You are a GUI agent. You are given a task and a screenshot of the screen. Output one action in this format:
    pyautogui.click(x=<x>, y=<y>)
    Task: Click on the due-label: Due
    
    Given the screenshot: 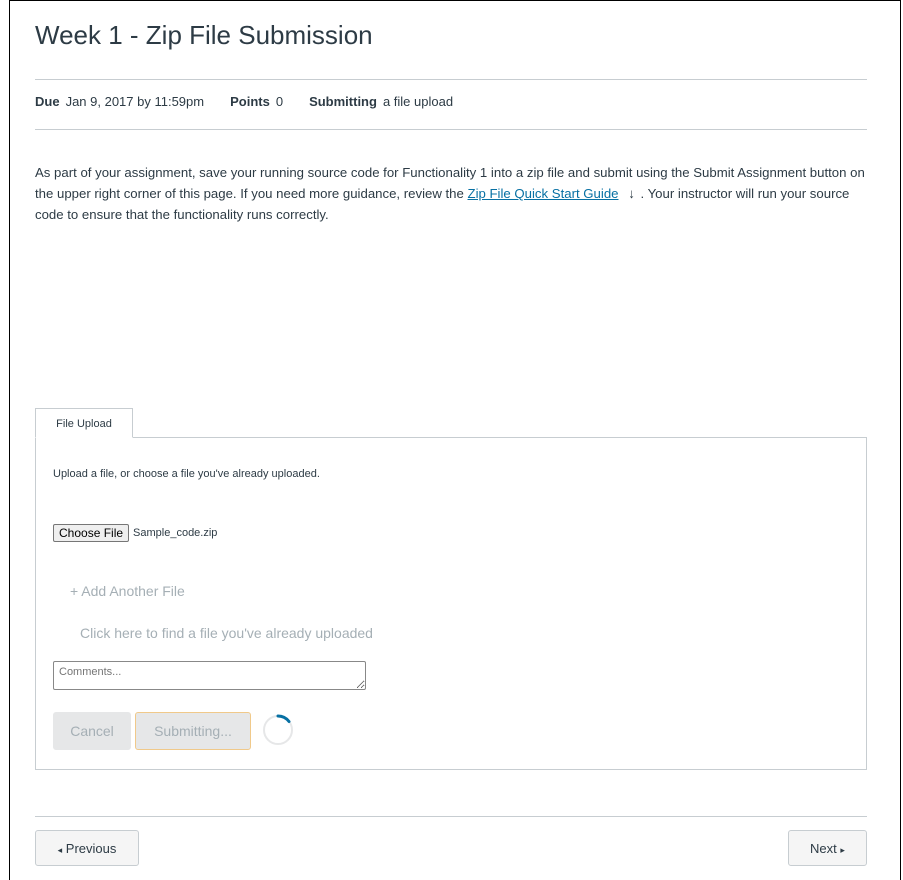 What is the action you would take?
    pyautogui.click(x=47, y=101)
    